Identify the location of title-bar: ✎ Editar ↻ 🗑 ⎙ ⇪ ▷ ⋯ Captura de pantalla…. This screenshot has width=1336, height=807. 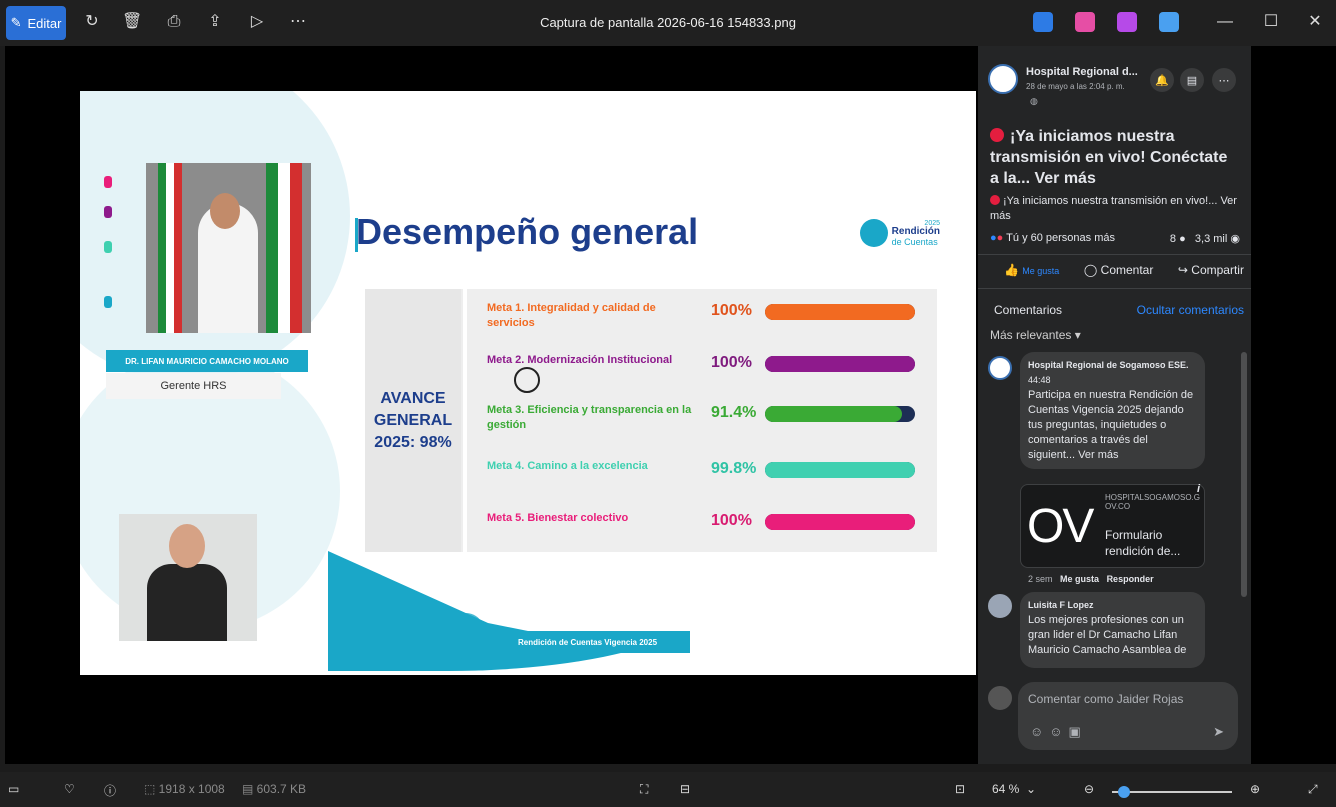
(668, 23).